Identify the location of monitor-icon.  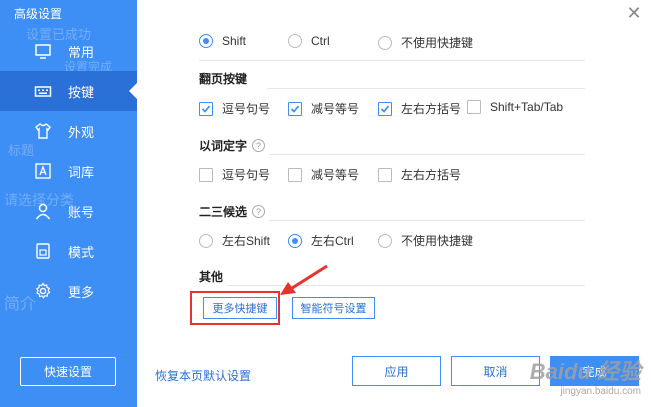
(43, 51).